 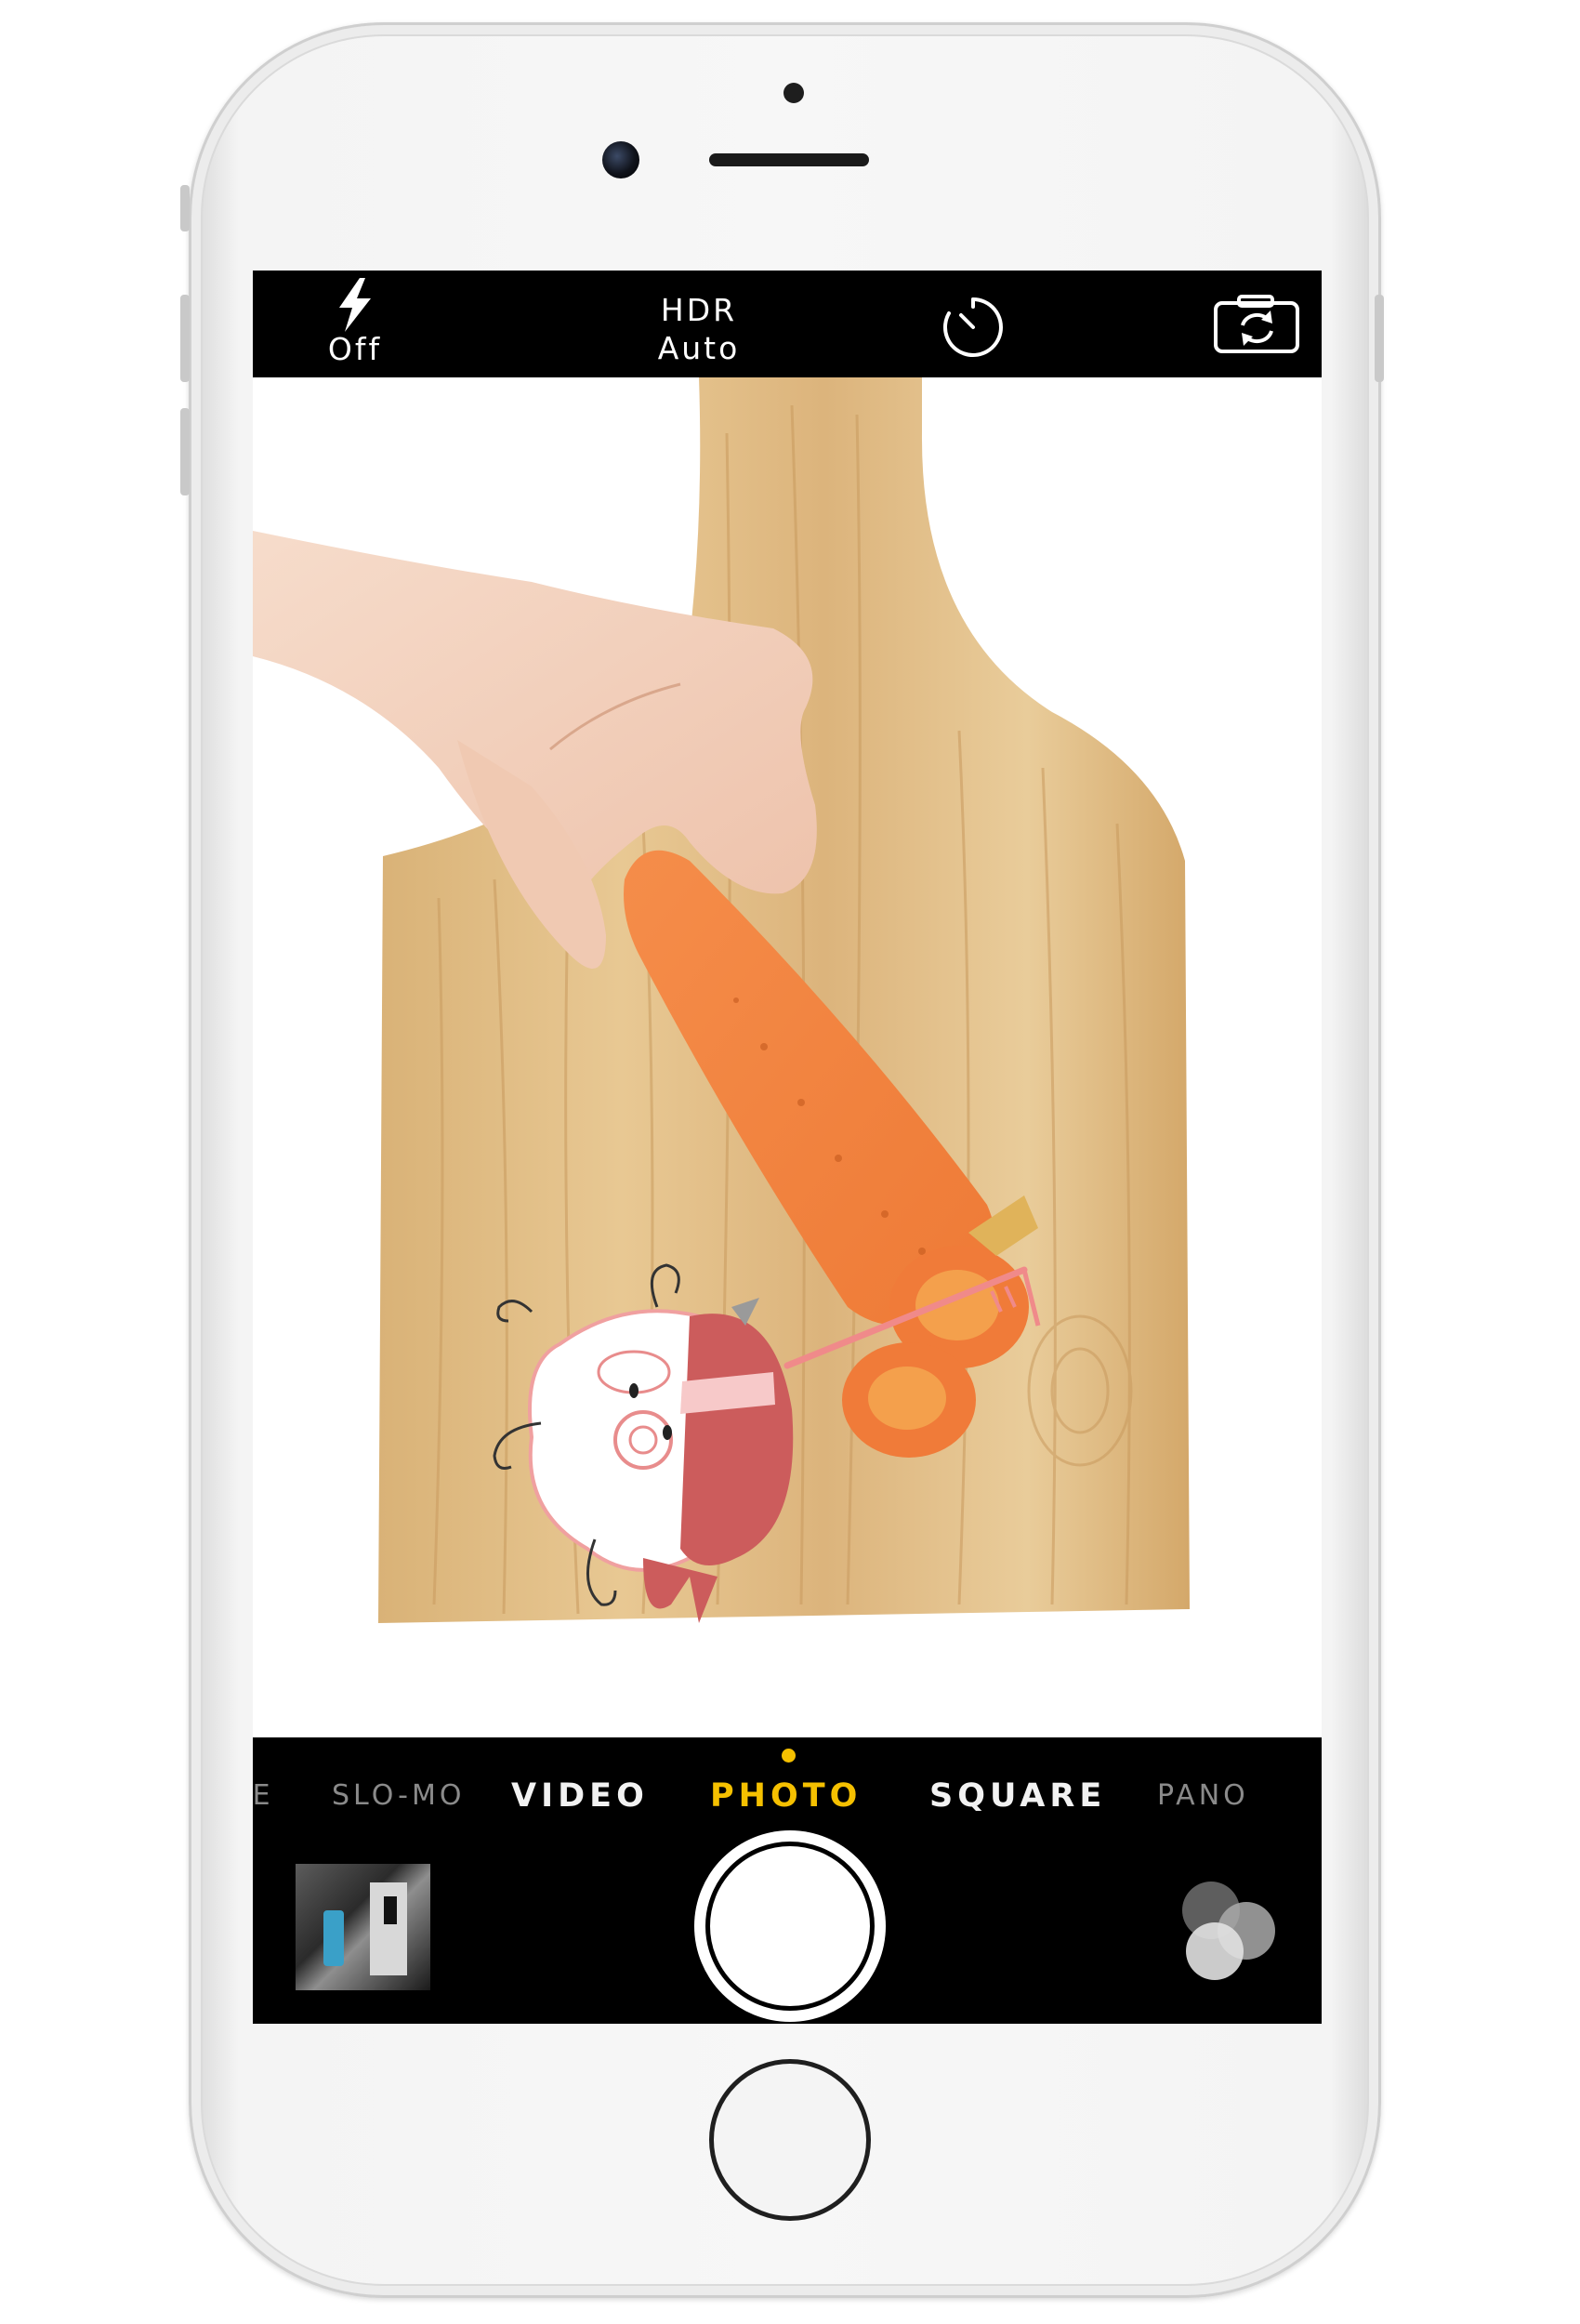 What do you see at coordinates (263, 1796) in the screenshot?
I see `mode-timelapse: APSE` at bounding box center [263, 1796].